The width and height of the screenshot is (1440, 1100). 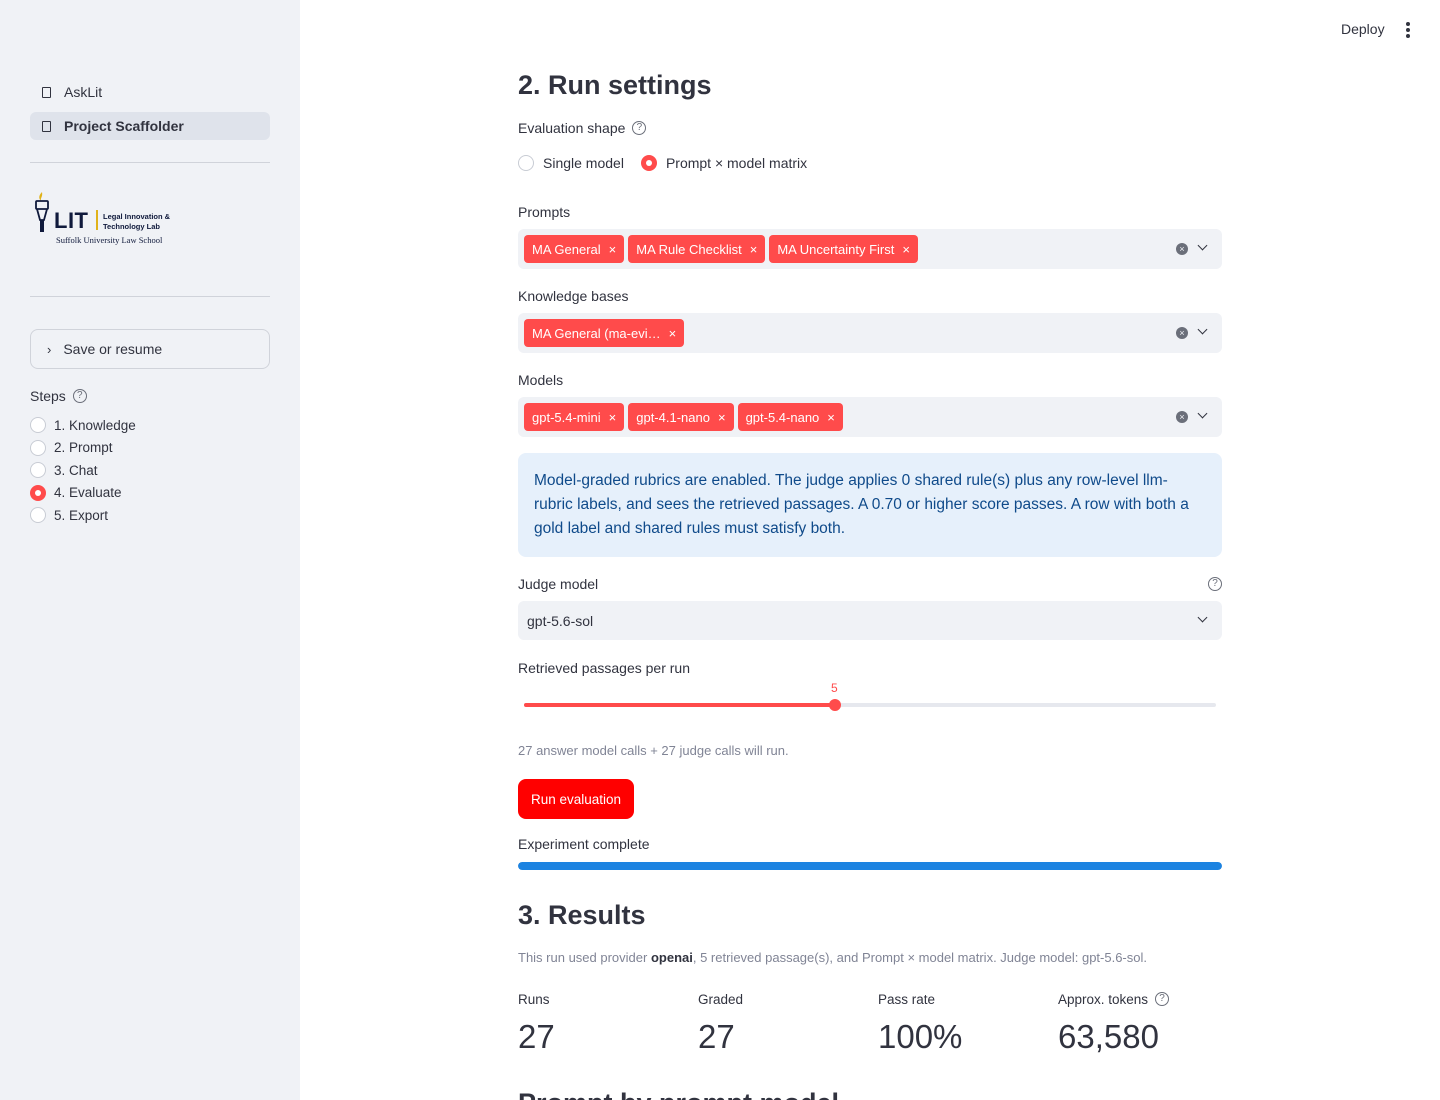 What do you see at coordinates (58, 396) in the screenshot?
I see `steps-label: Steps ?` at bounding box center [58, 396].